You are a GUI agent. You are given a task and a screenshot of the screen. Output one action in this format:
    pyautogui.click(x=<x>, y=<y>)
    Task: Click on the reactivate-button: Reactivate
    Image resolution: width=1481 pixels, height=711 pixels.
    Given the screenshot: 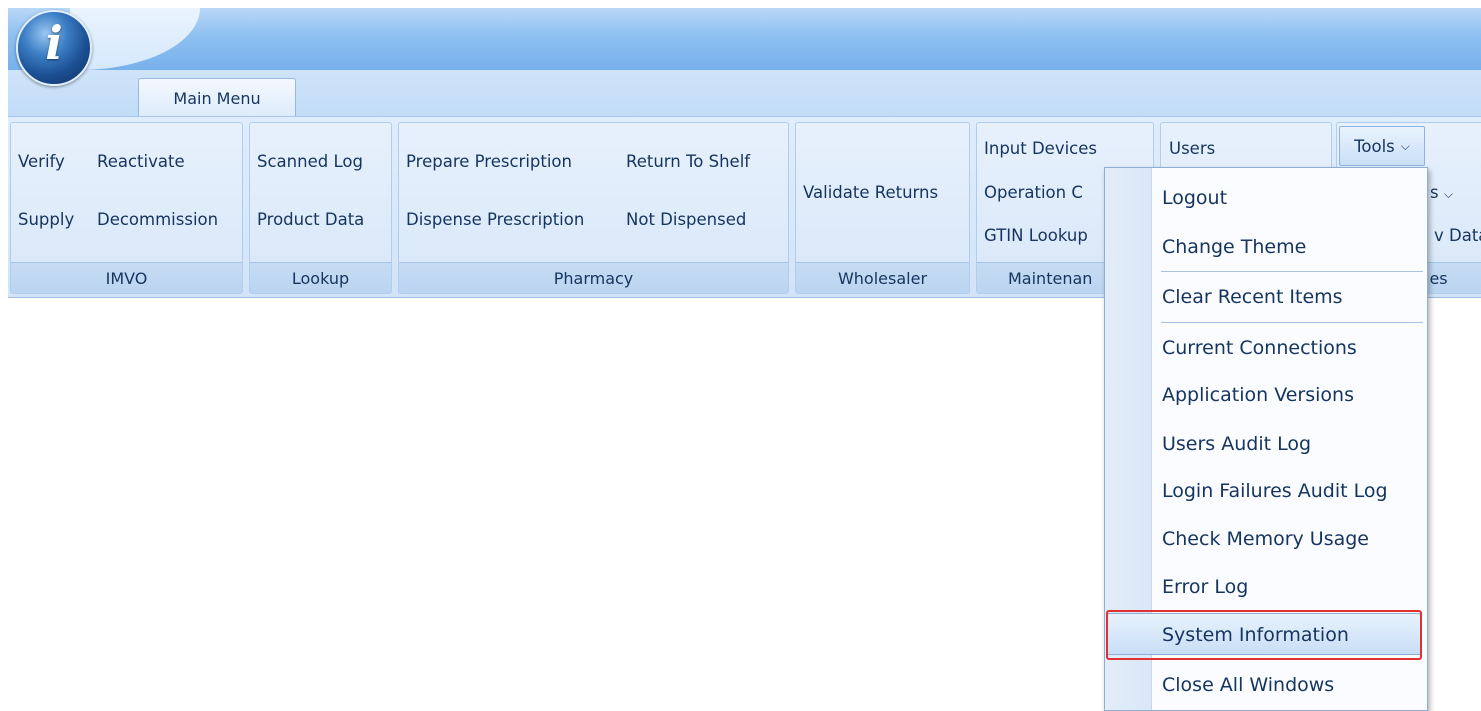 What is the action you would take?
    pyautogui.click(x=141, y=161)
    